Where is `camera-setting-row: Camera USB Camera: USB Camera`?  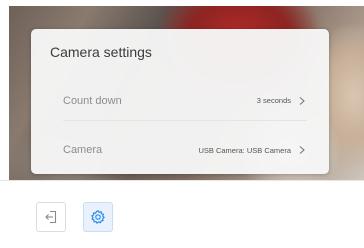 camera-setting-row: Camera USB Camera: USB Camera is located at coordinates (185, 150).